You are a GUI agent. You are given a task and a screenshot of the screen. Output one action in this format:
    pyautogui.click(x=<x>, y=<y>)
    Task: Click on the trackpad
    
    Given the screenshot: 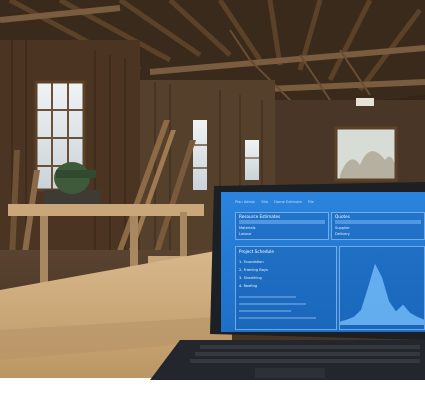 What is the action you would take?
    pyautogui.click(x=290, y=373)
    